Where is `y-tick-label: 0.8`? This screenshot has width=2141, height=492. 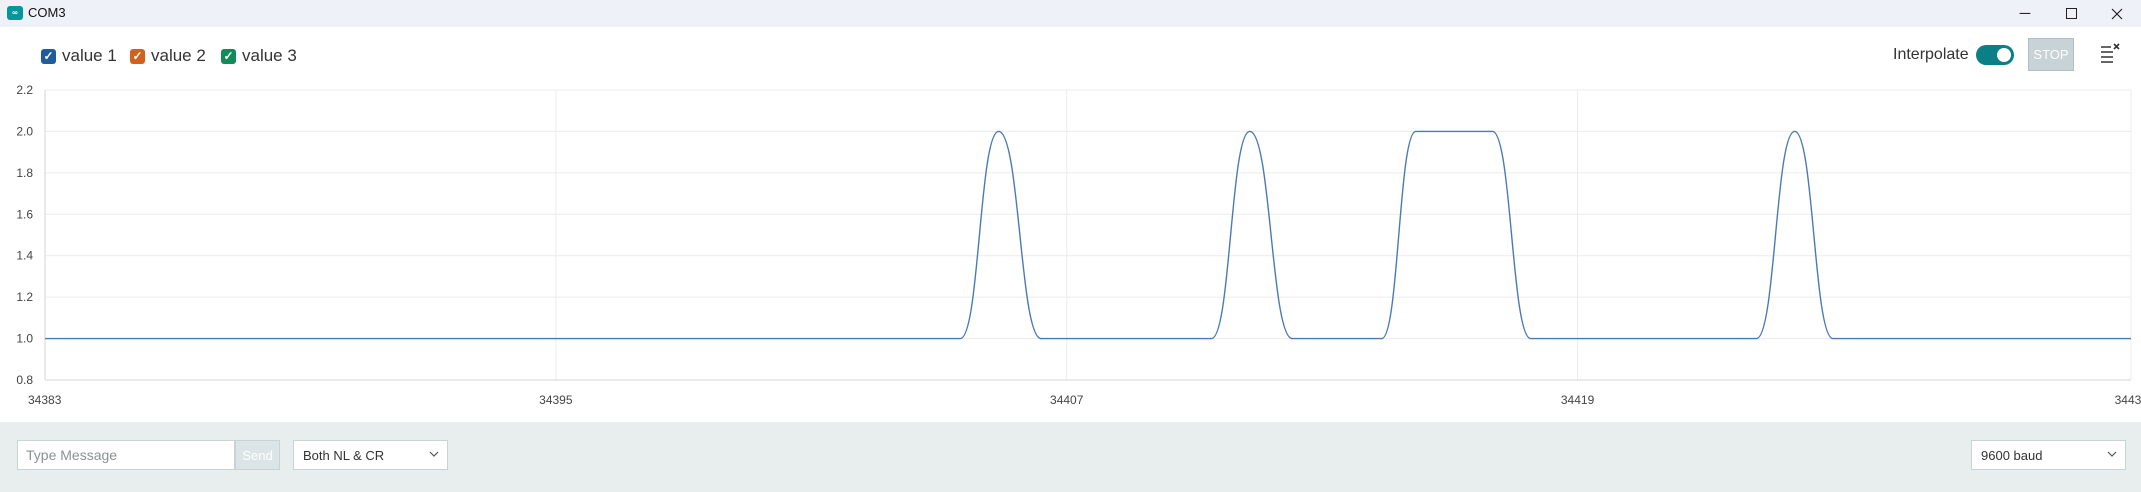 y-tick-label: 0.8 is located at coordinates (24, 380).